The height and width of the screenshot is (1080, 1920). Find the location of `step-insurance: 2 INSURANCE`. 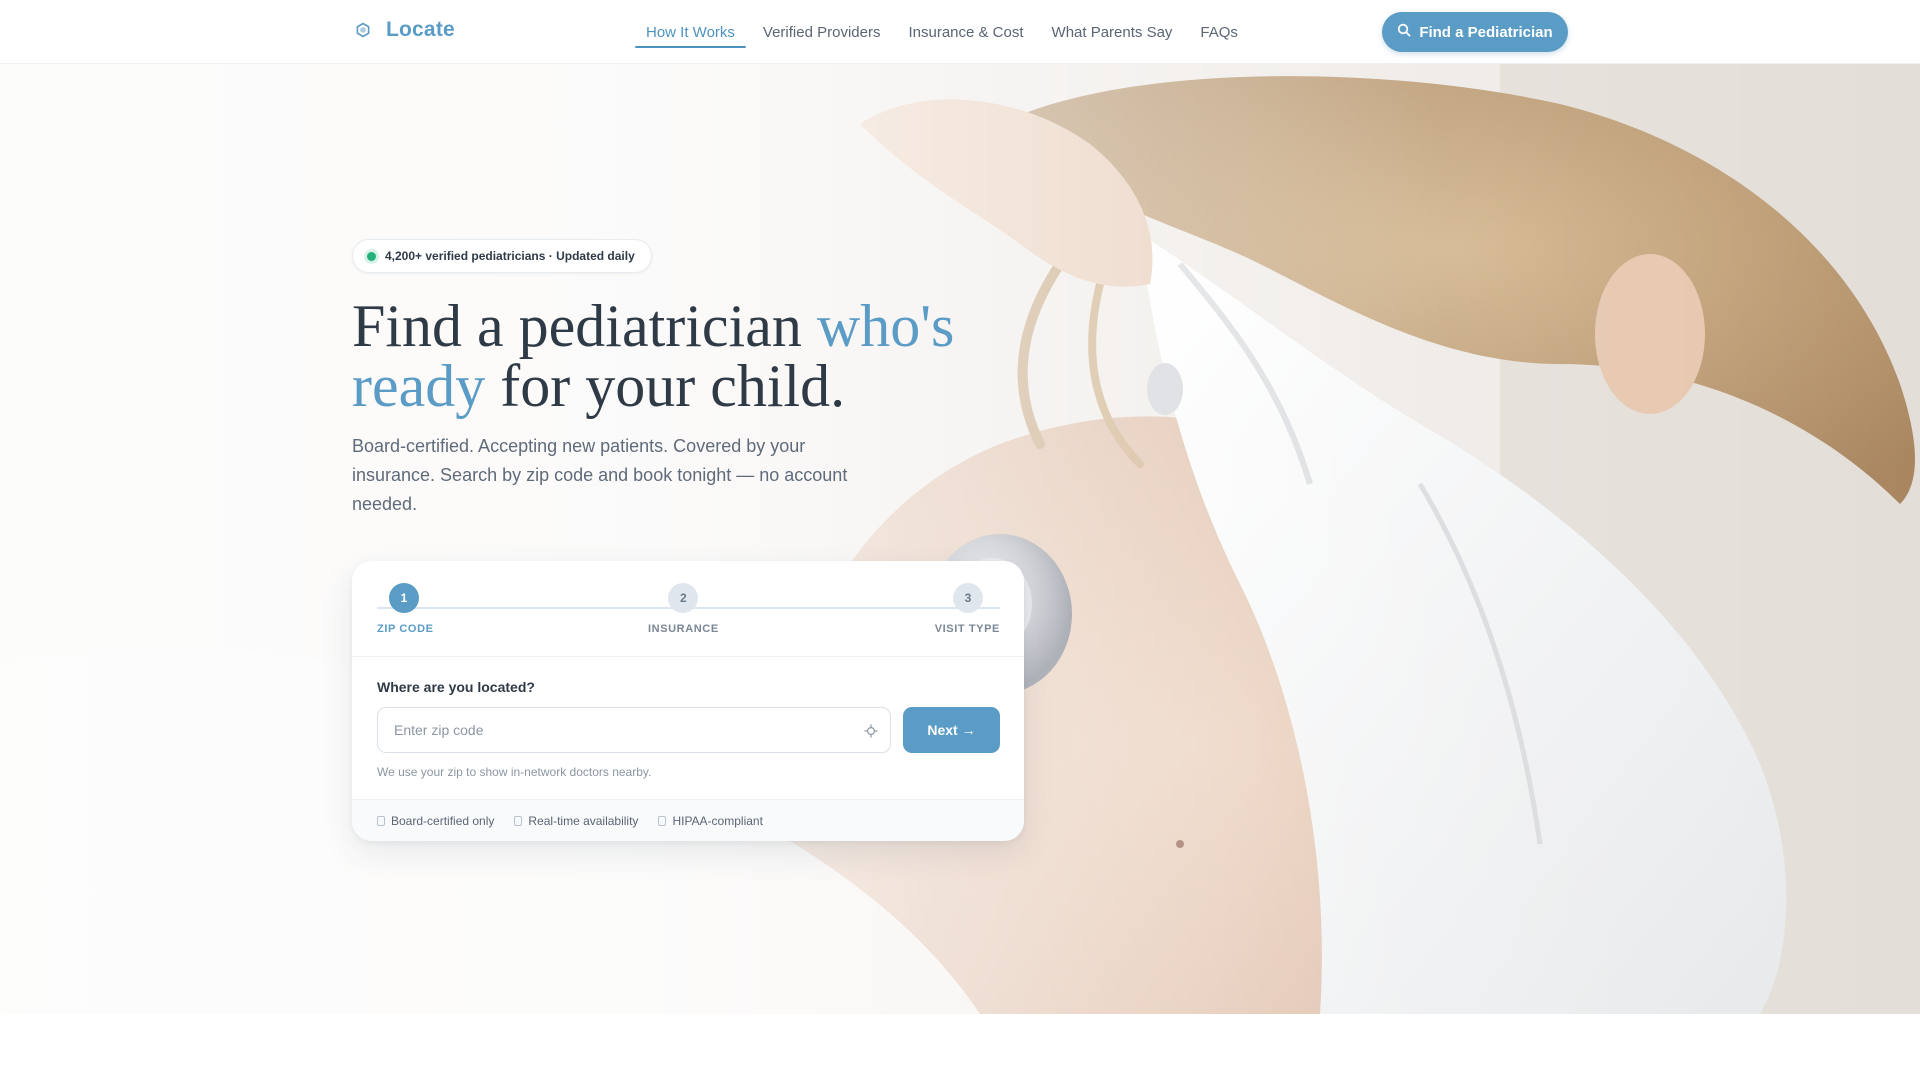

step-insurance: 2 INSURANCE is located at coordinates (683, 609).